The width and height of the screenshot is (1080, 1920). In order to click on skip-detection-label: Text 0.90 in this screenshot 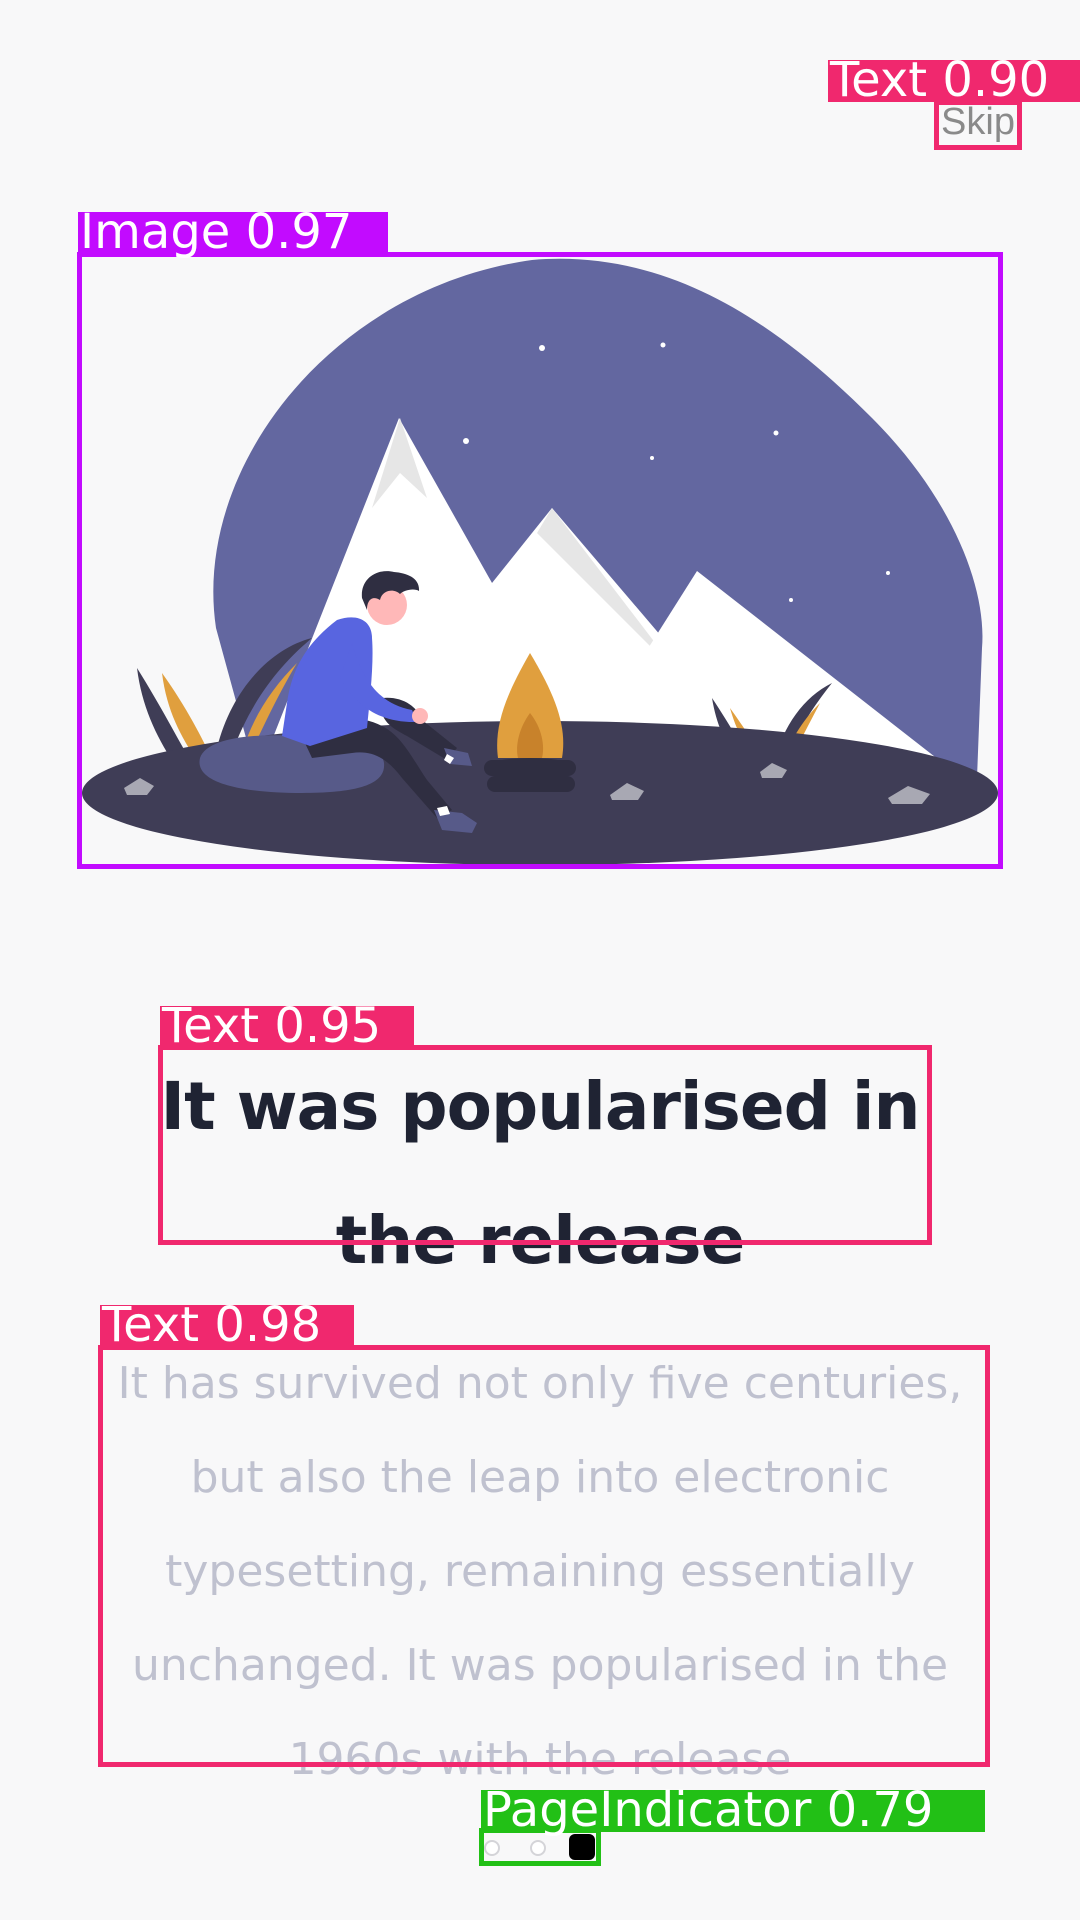, I will do `click(954, 80)`.